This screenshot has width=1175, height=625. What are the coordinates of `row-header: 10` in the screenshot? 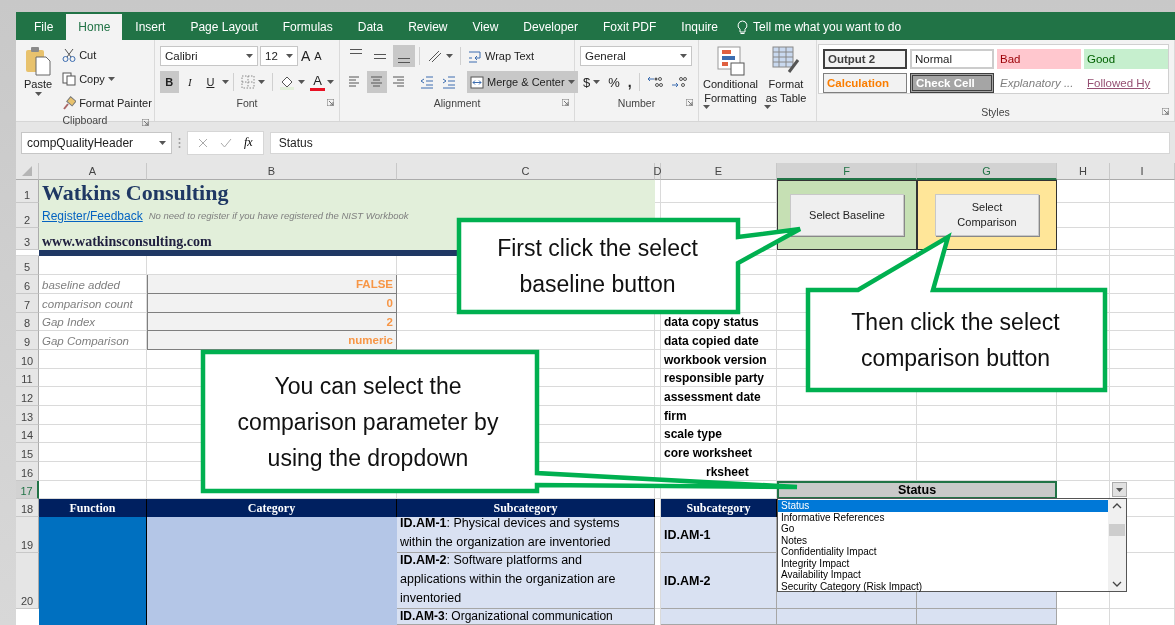 It's located at (27, 359).